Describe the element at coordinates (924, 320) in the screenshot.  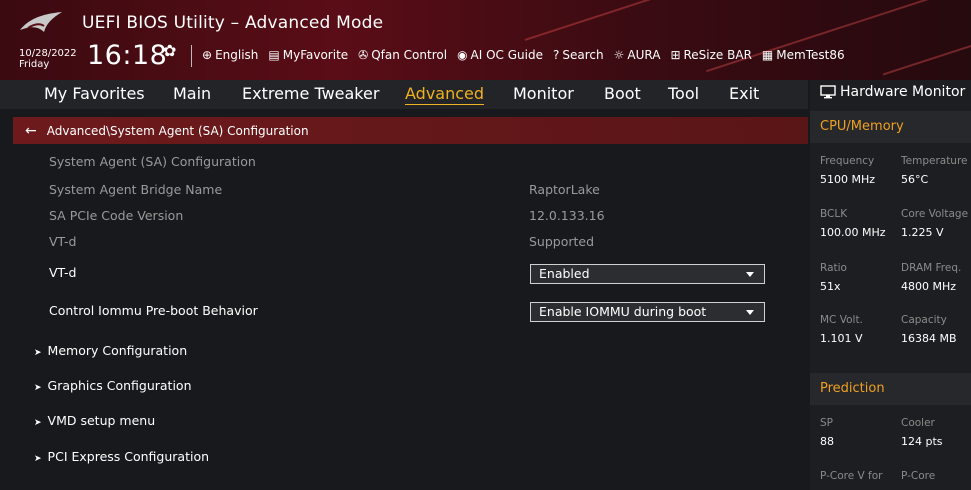
I see `hw-label: Capacity` at that location.